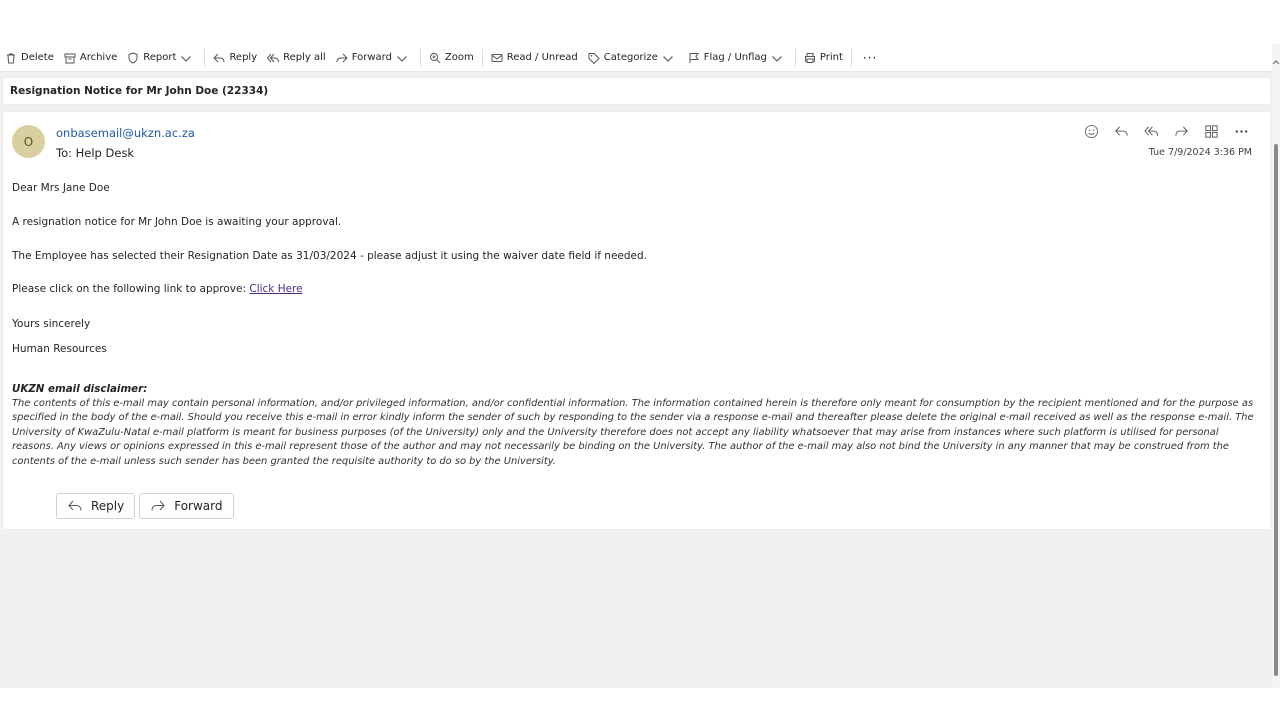 This screenshot has width=1280, height=725. Describe the element at coordinates (80, 389) in the screenshot. I see `disclaimer-title: UKZN email disclaimer:` at that location.